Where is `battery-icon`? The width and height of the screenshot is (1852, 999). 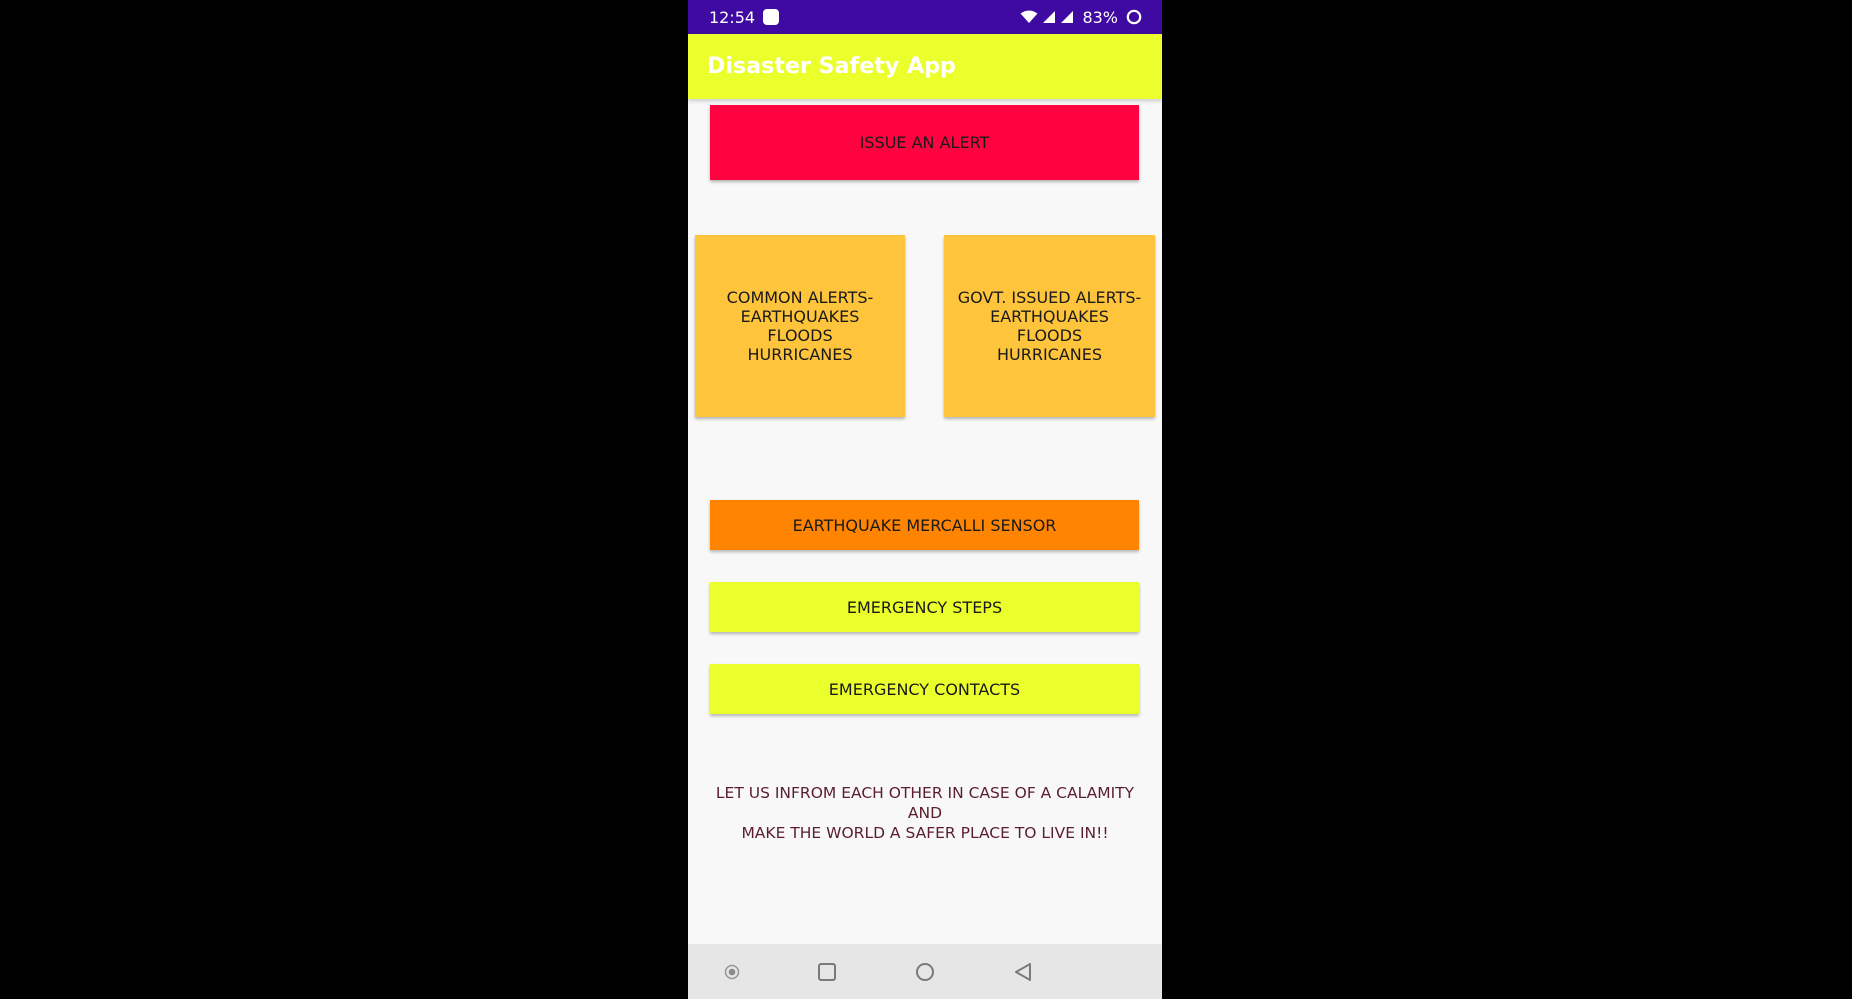 battery-icon is located at coordinates (1134, 17).